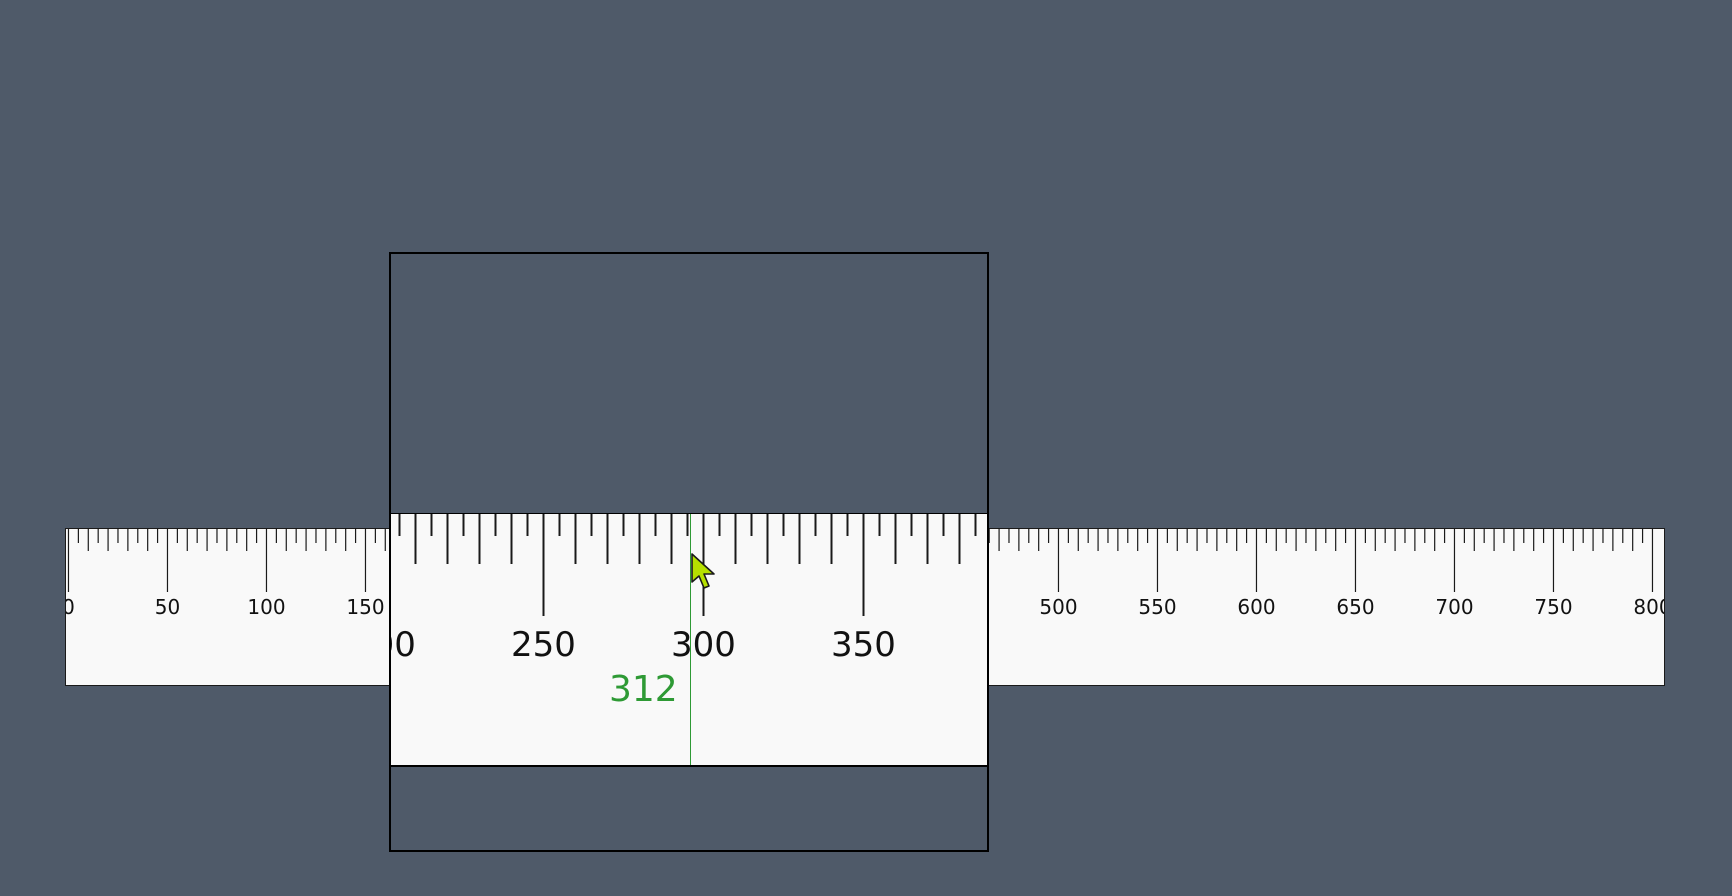 This screenshot has height=896, width=1732. Describe the element at coordinates (863, 645) in the screenshot. I see `tick-label: 350` at that location.